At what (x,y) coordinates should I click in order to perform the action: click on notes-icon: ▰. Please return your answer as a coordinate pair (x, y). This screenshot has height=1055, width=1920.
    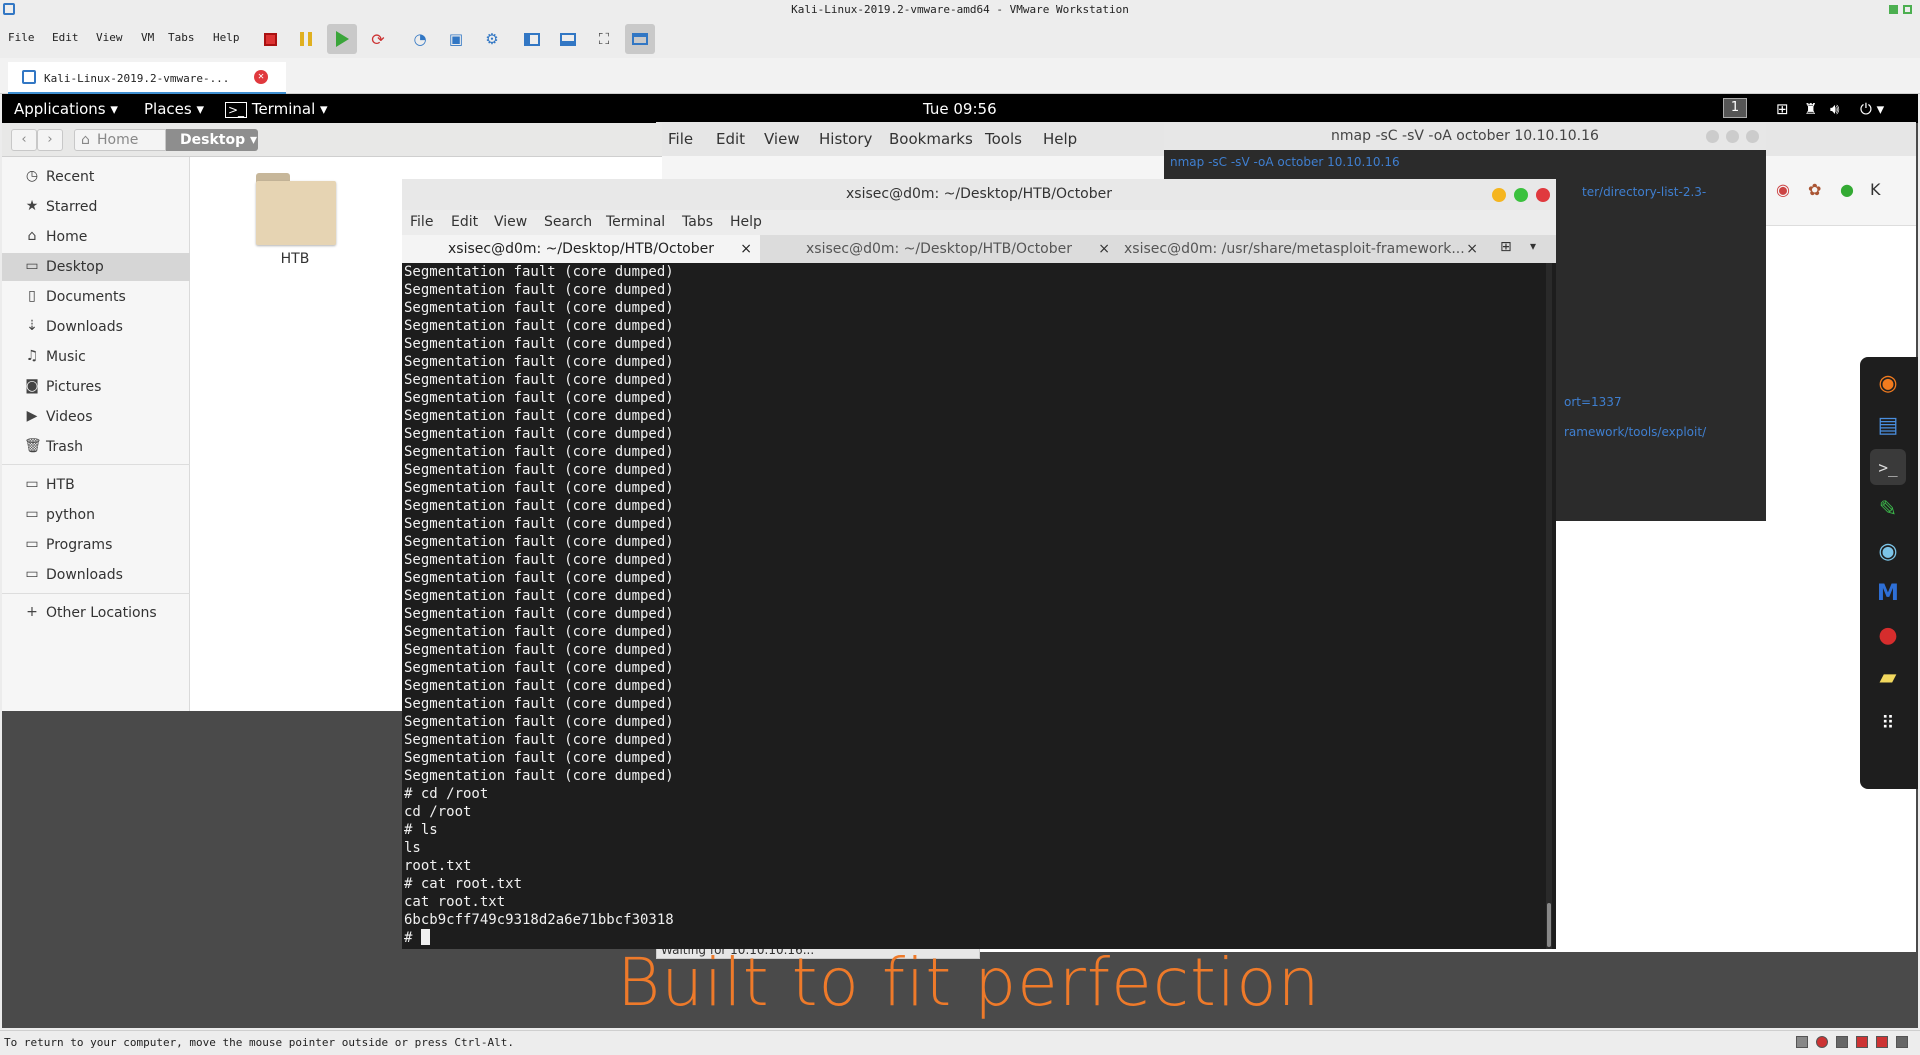
    Looking at the image, I should click on (1888, 677).